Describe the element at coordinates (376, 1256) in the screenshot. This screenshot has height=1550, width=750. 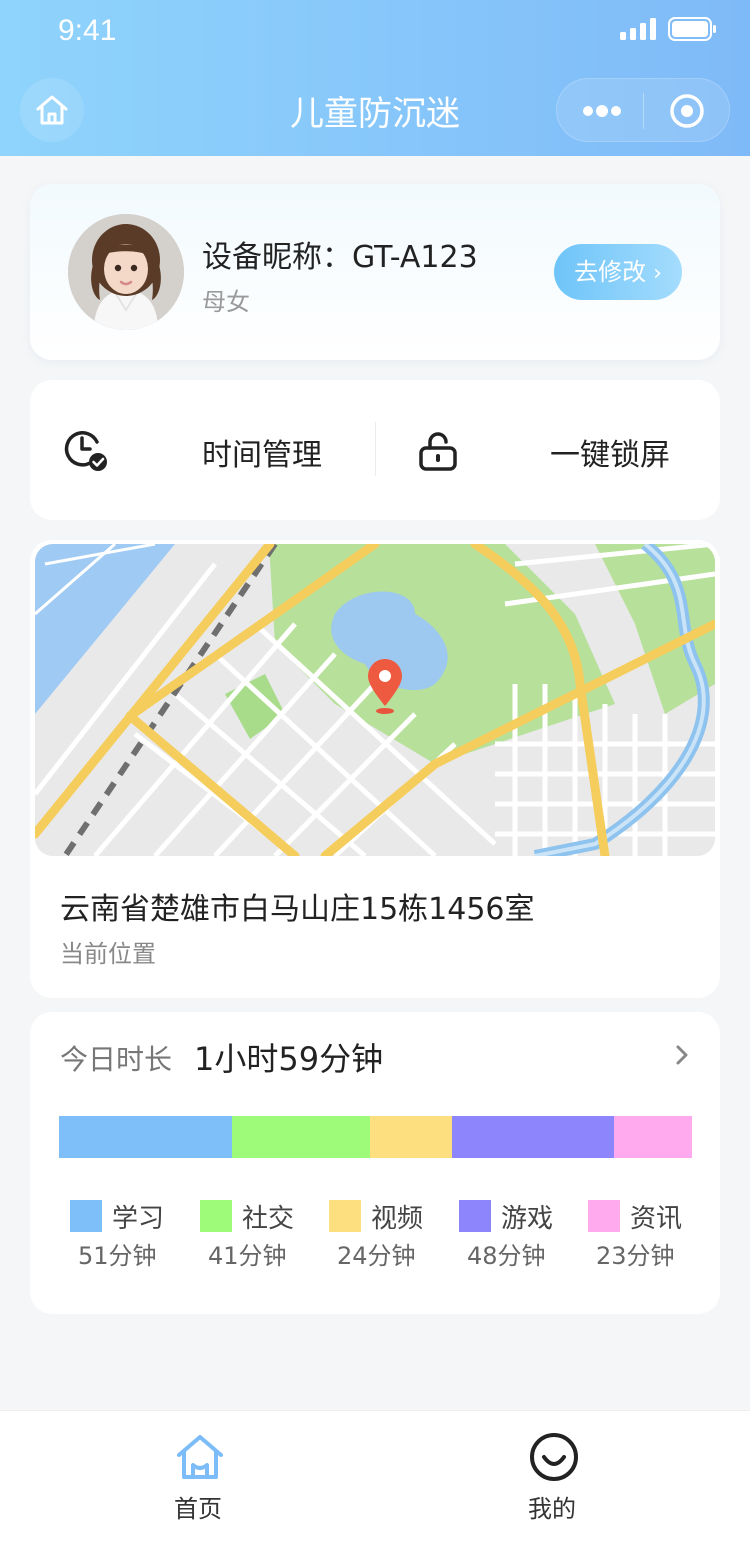
I see `legend-value: 24分钟` at that location.